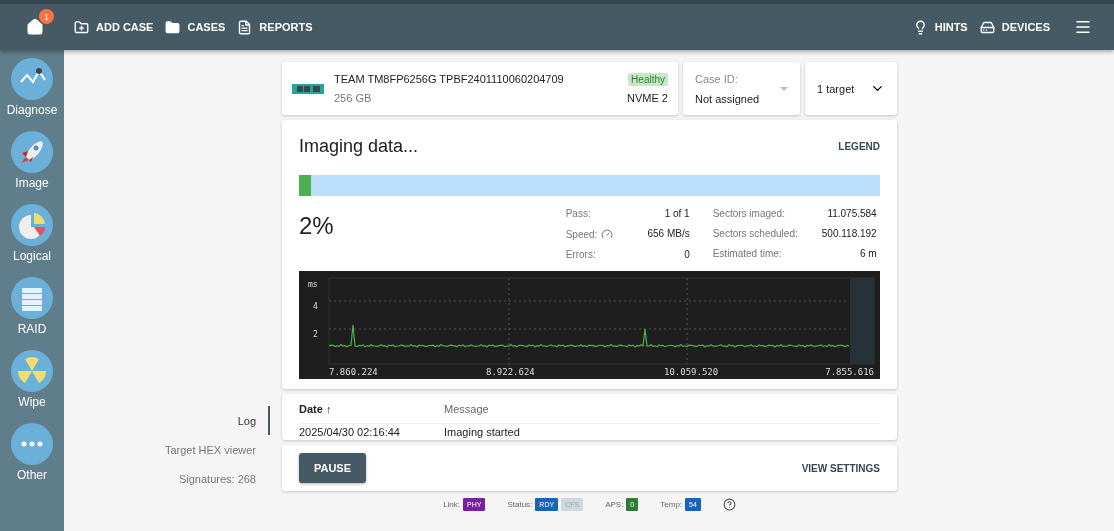 The height and width of the screenshot is (531, 1114). What do you see at coordinates (482, 432) in the screenshot?
I see `table-cell-text: Imaging started` at bounding box center [482, 432].